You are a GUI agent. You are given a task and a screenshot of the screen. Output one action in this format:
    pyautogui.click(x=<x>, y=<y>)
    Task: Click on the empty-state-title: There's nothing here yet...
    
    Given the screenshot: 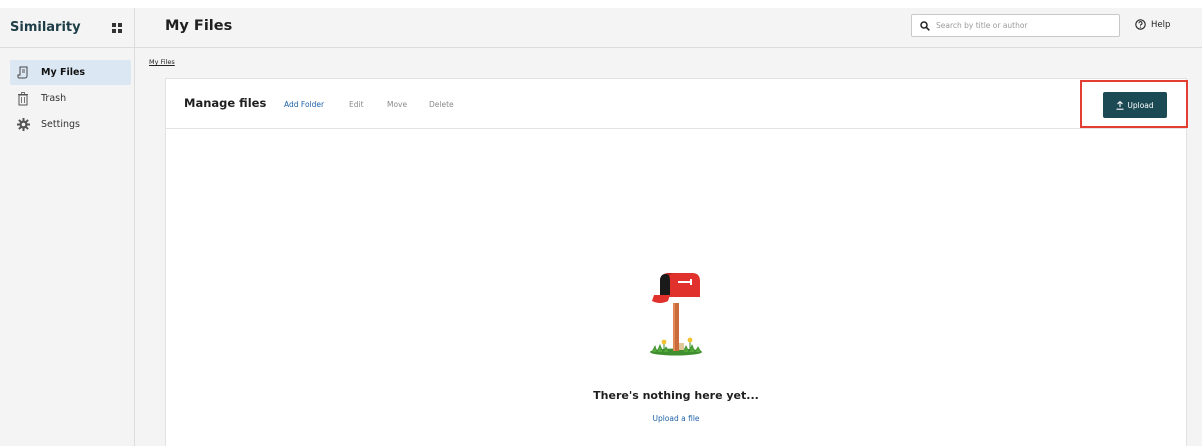 What is the action you would take?
    pyautogui.click(x=676, y=395)
    